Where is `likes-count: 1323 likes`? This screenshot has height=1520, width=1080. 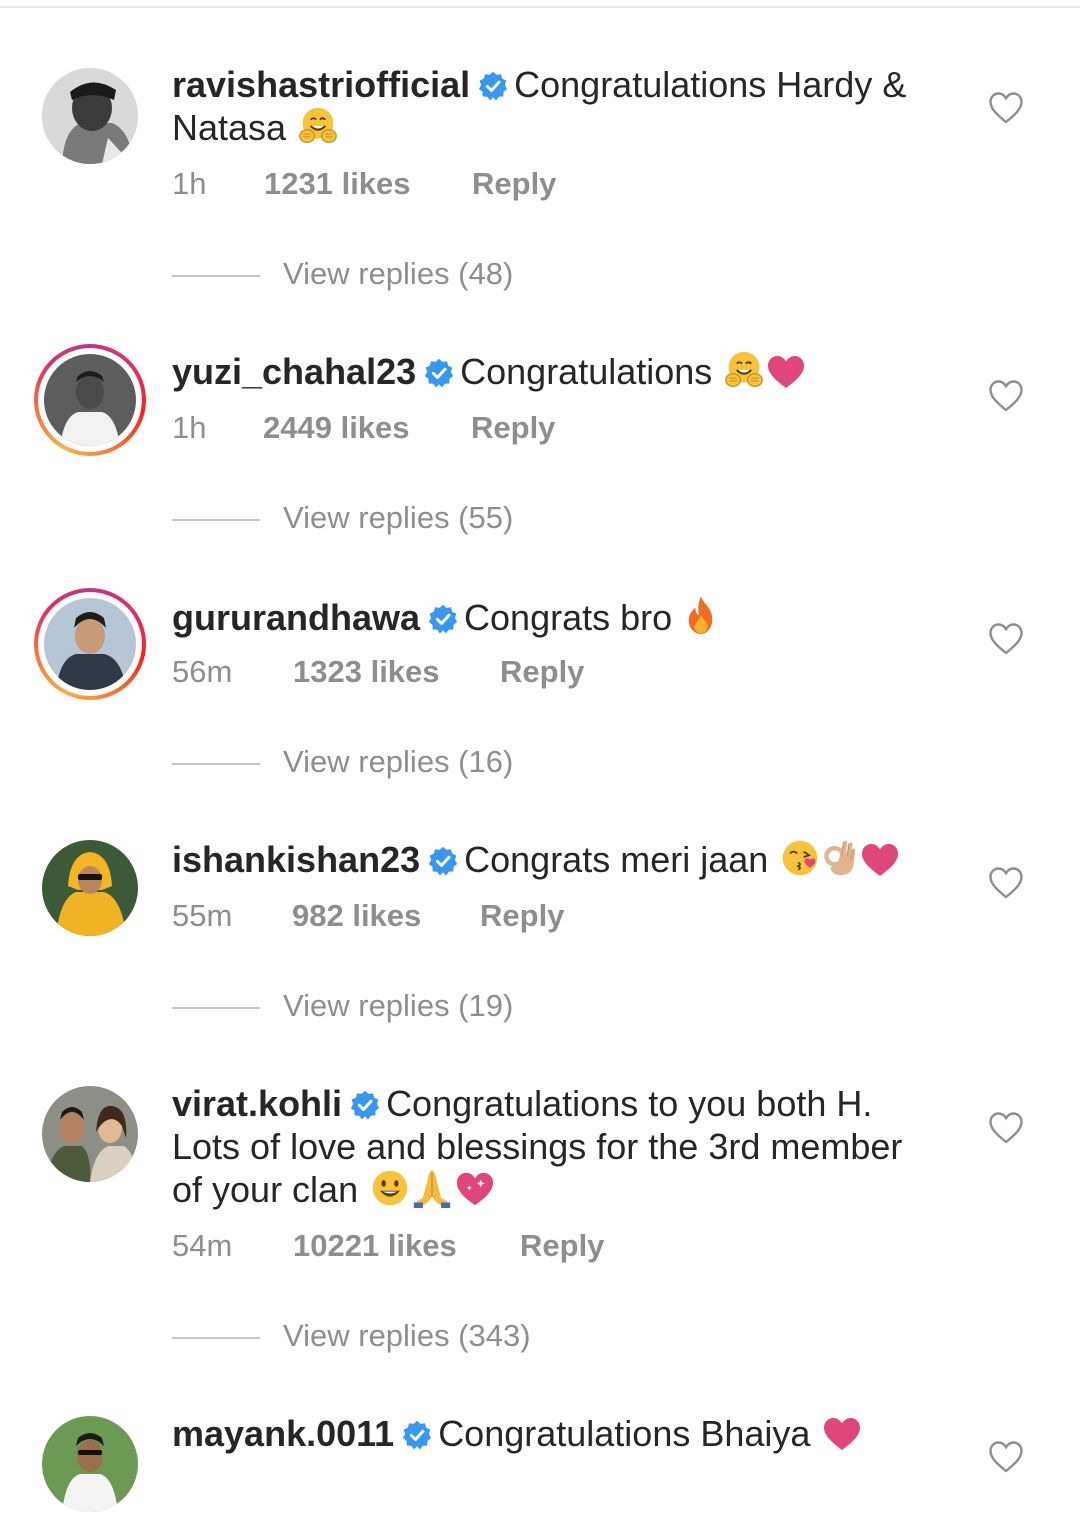 likes-count: 1323 likes is located at coordinates (396, 672).